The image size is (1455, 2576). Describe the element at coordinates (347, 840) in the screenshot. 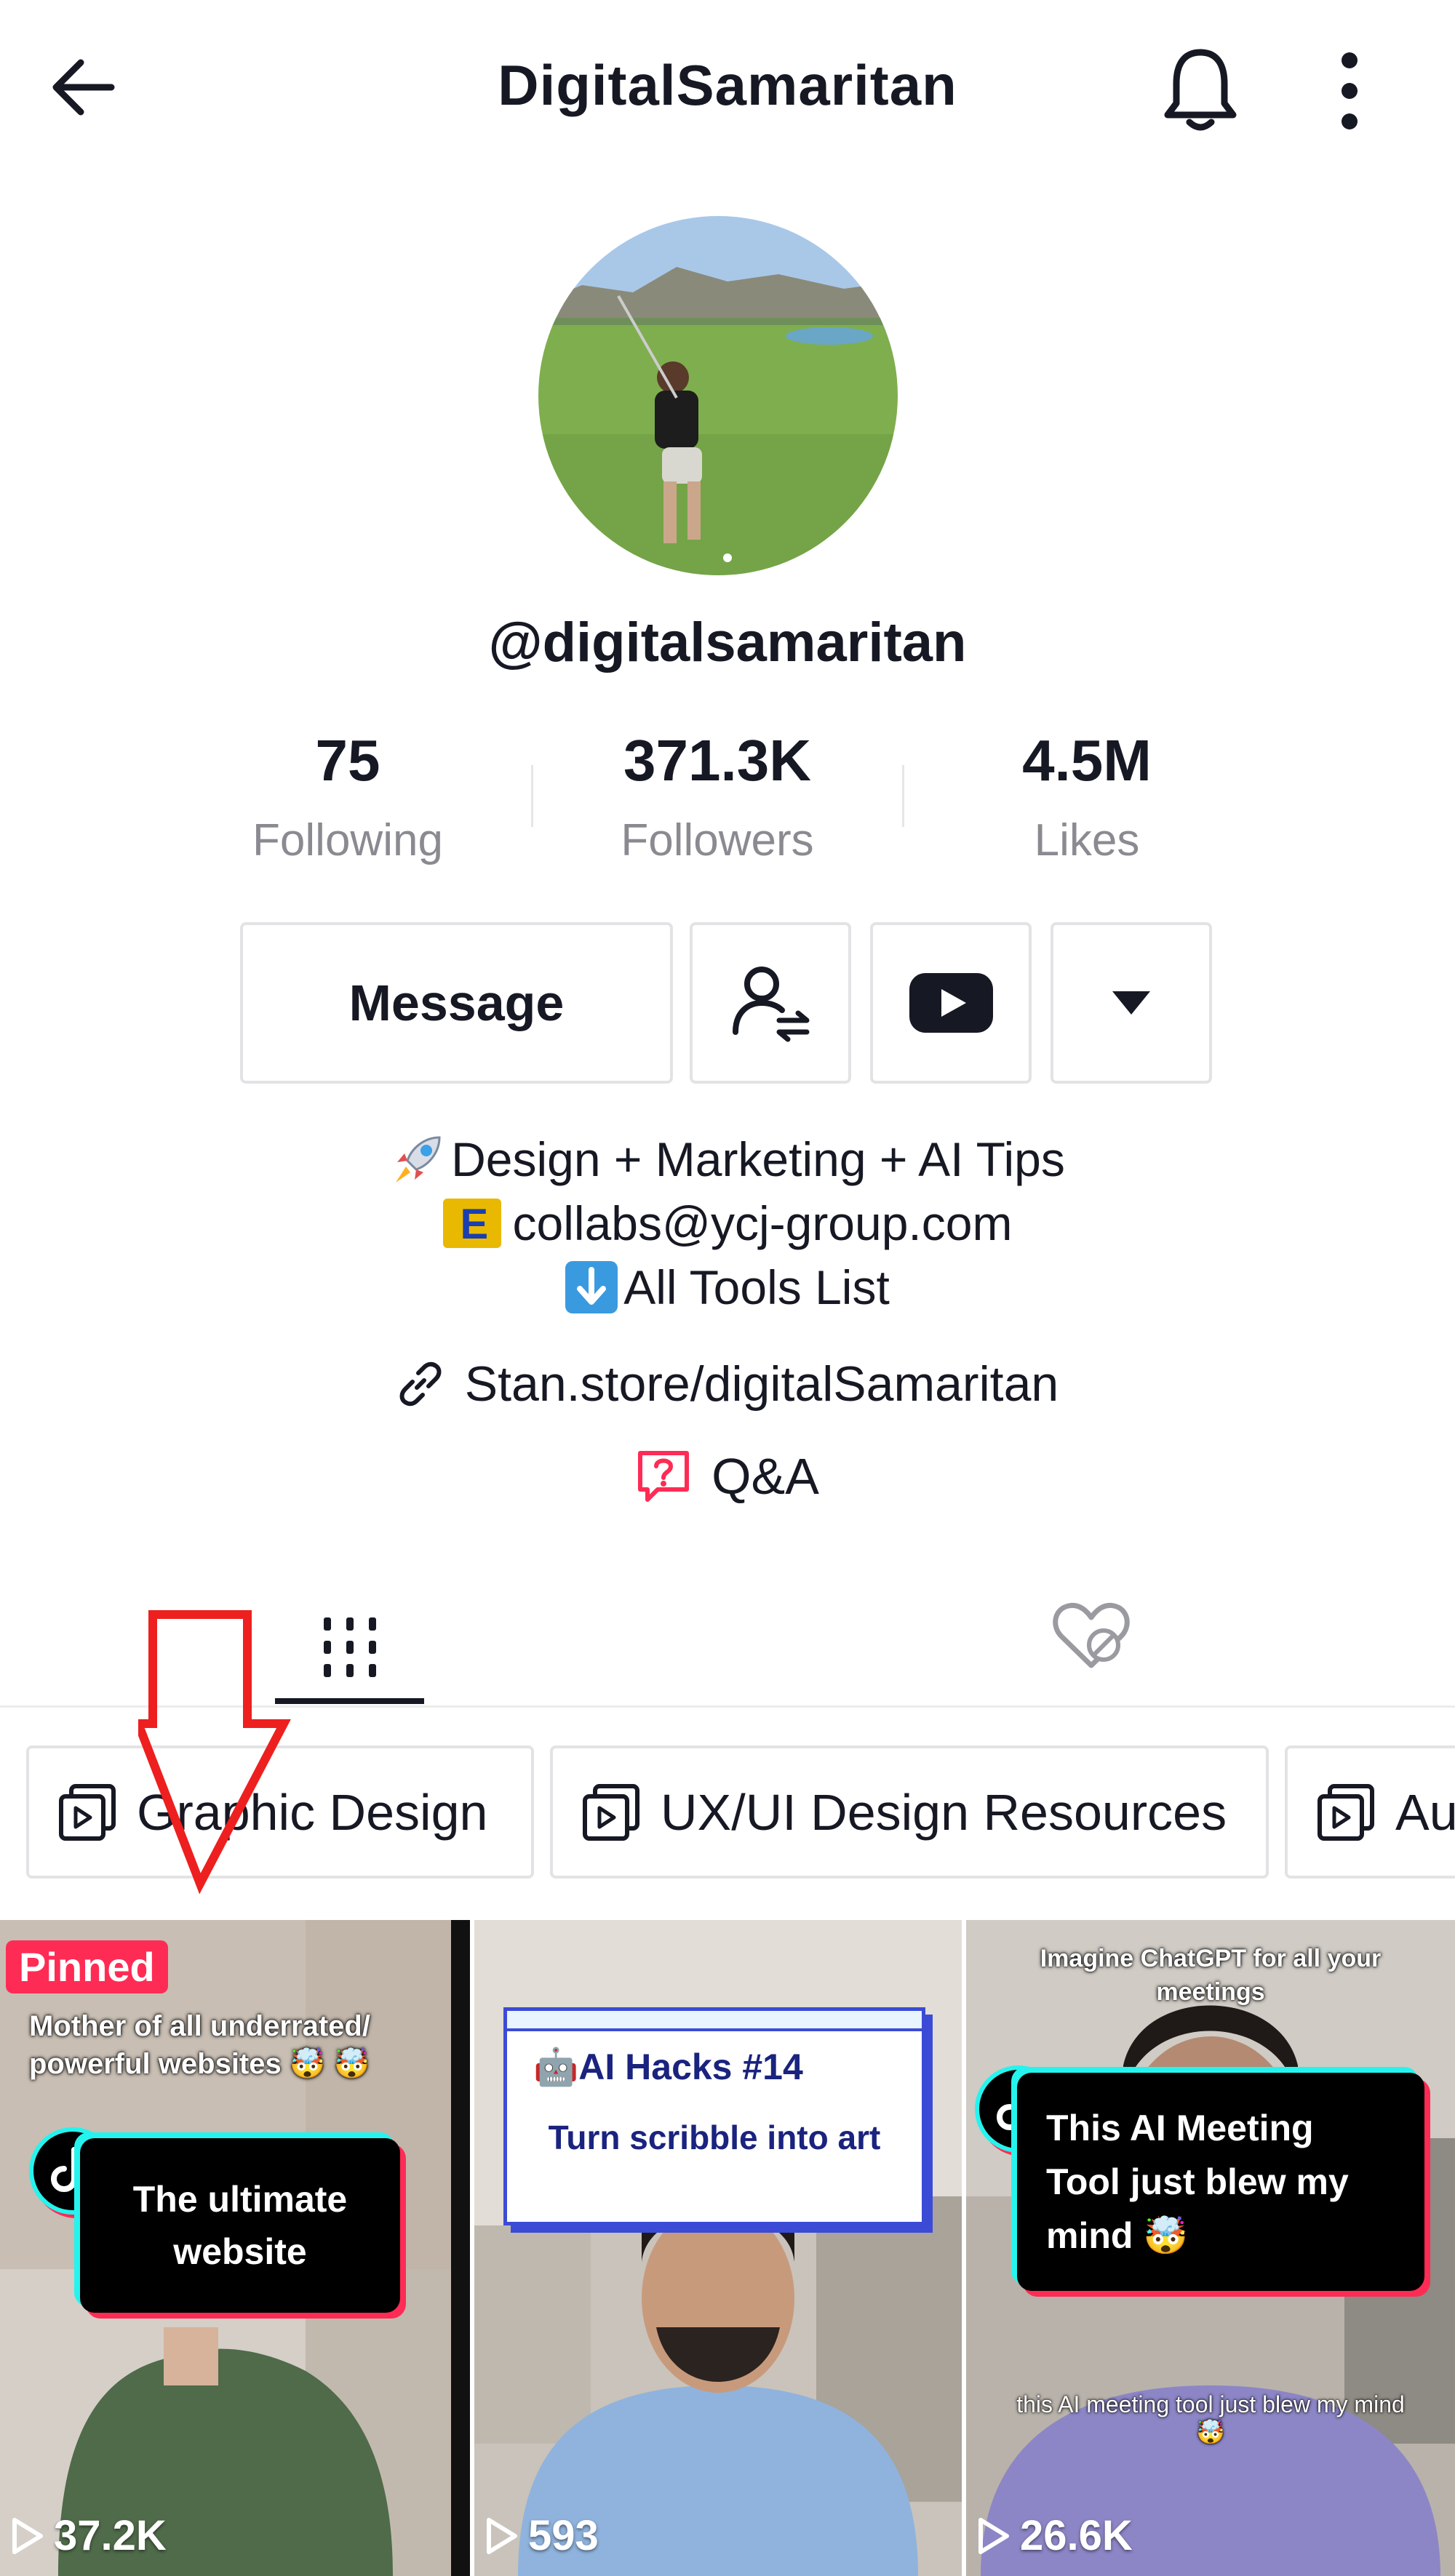

I see `stat-label: Following` at that location.